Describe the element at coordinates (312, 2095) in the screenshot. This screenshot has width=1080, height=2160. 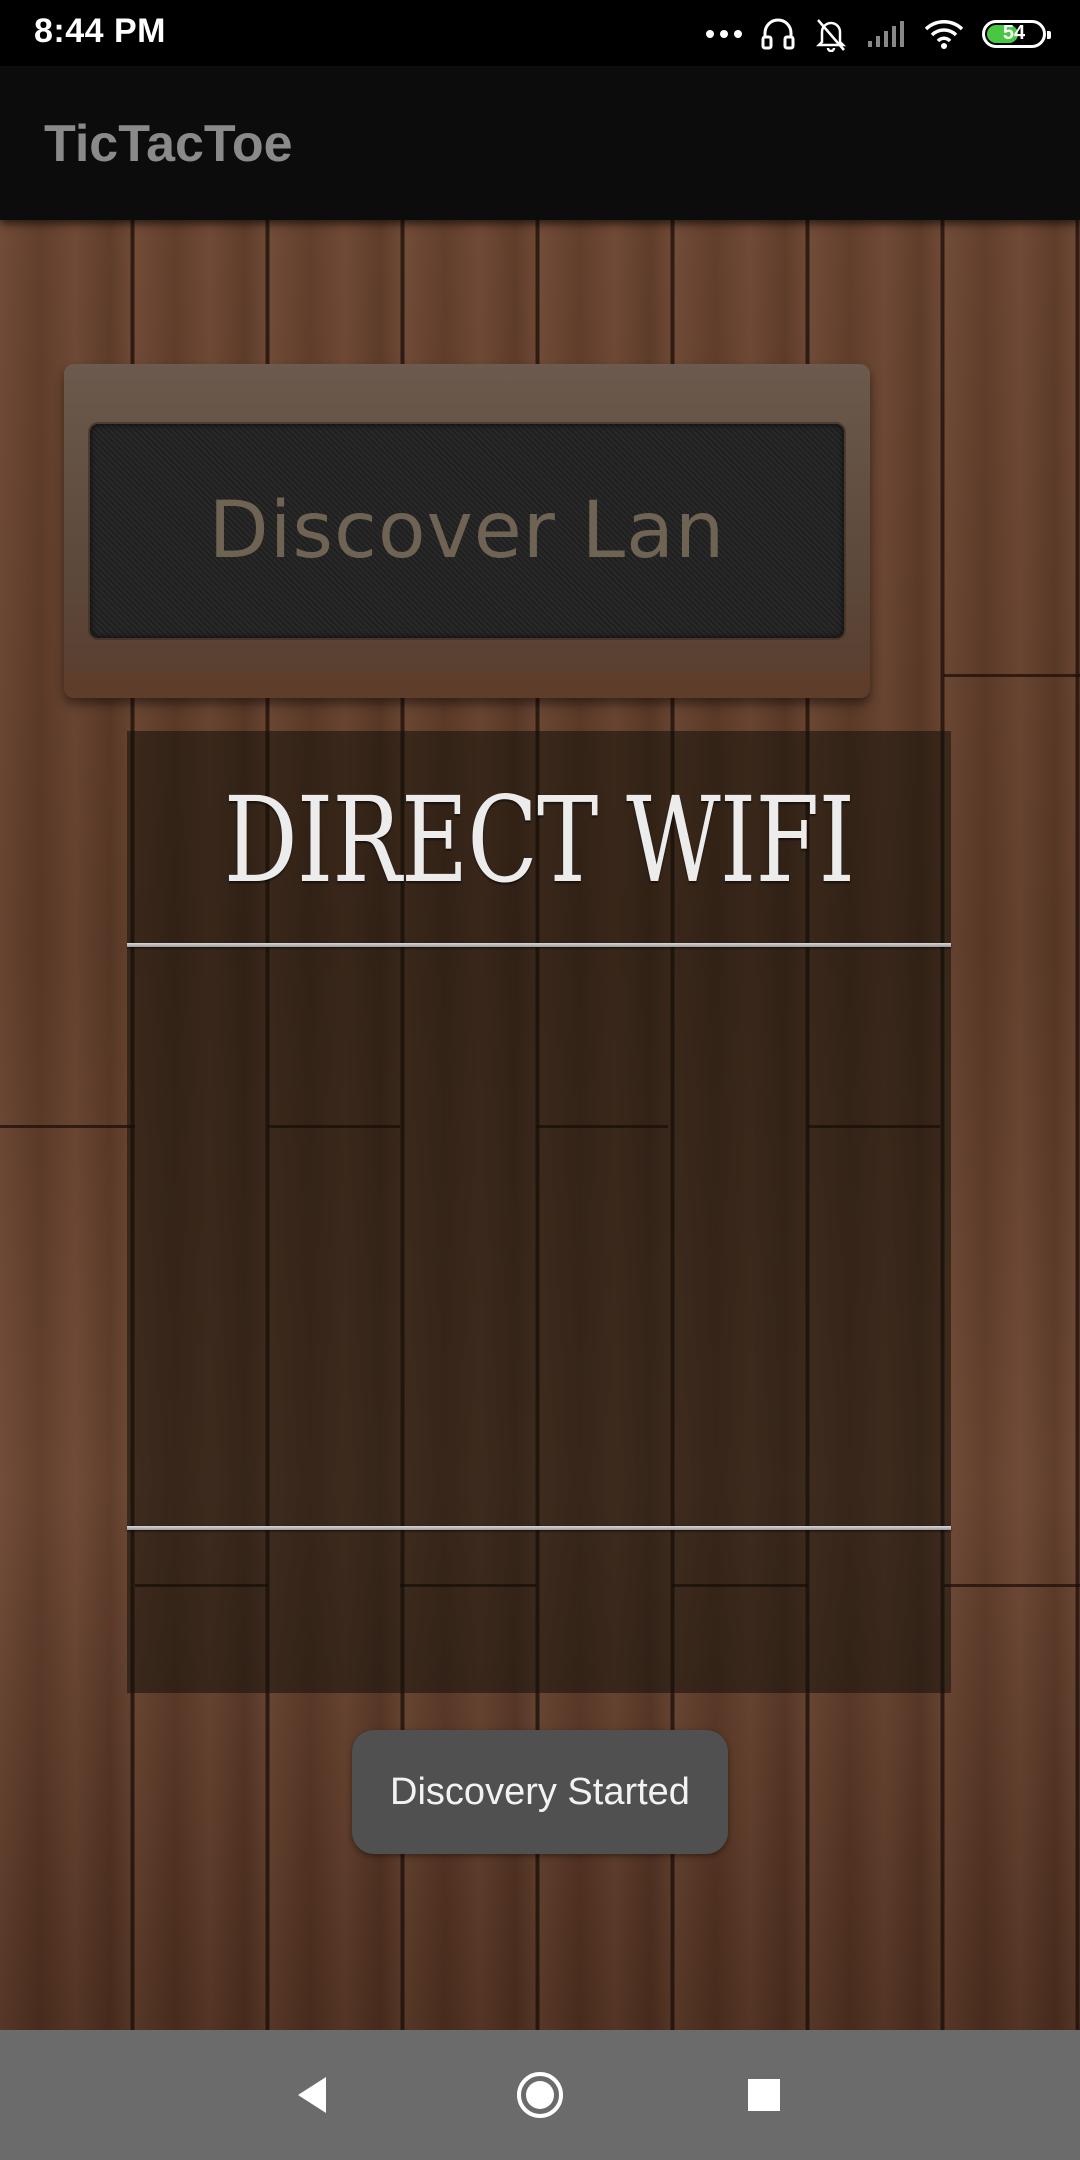
I see `back-icon` at that location.